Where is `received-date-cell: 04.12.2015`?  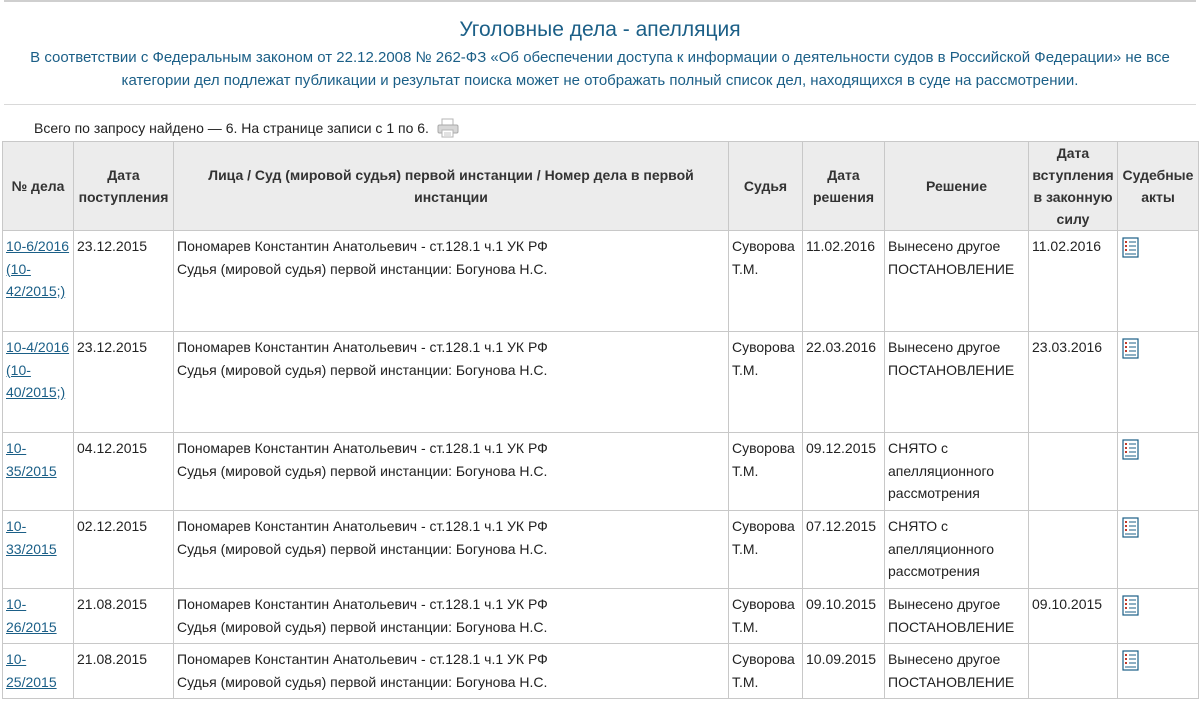 received-date-cell: 04.12.2015 is located at coordinates (123, 471).